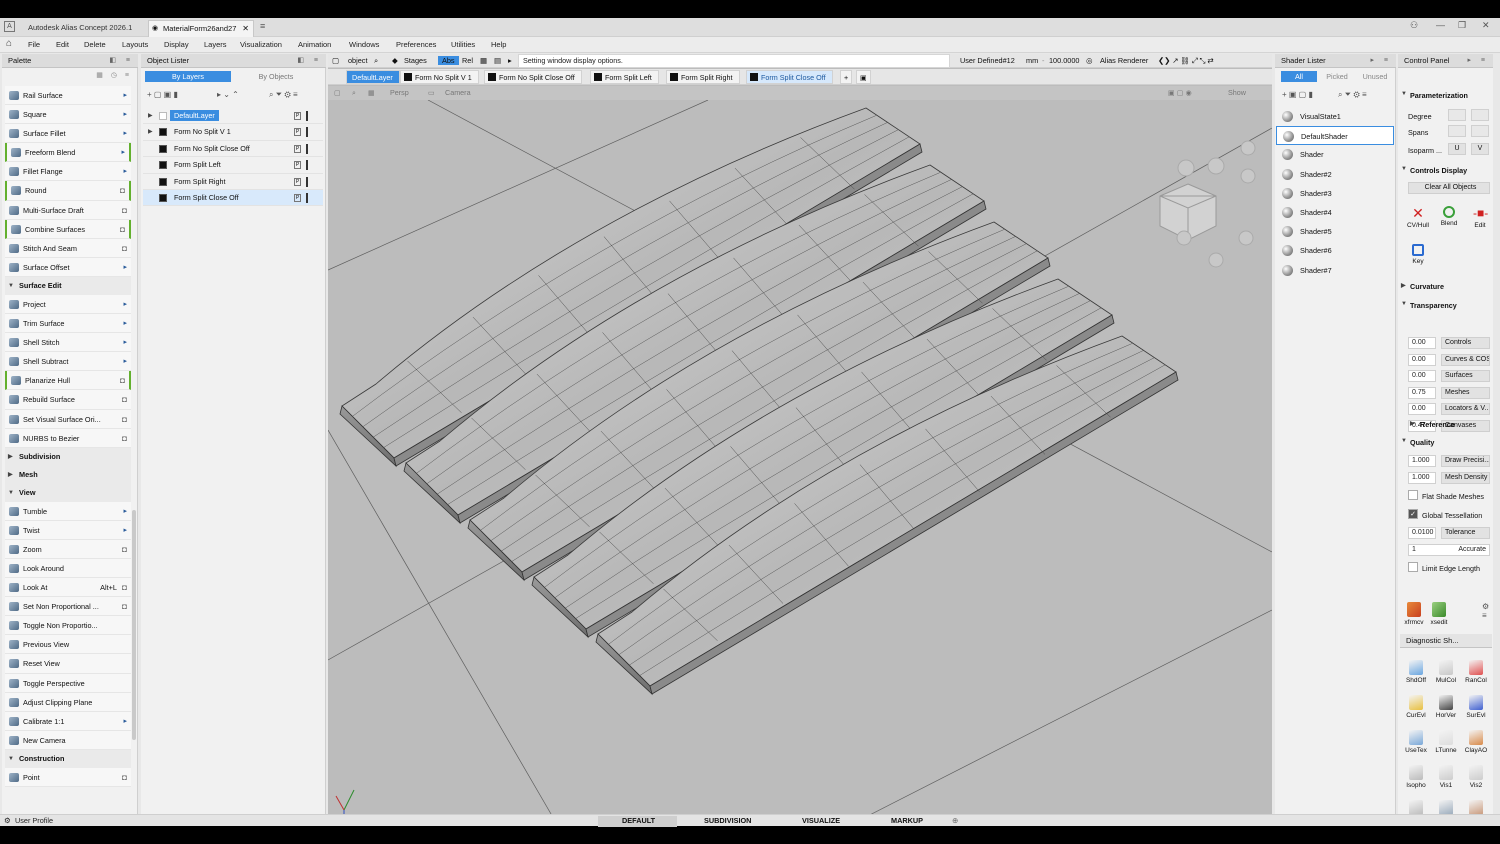 This screenshot has height=844, width=1500. I want to click on palette-section: ▼ Surface Edit, so click(68, 285).